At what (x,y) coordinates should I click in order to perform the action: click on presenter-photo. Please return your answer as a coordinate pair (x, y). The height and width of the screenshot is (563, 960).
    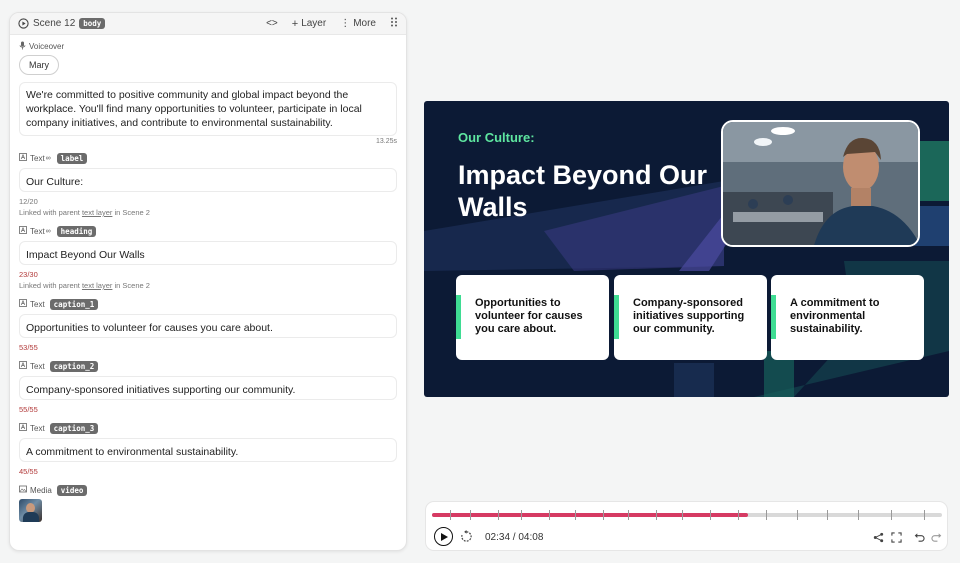
    Looking at the image, I should click on (820, 183).